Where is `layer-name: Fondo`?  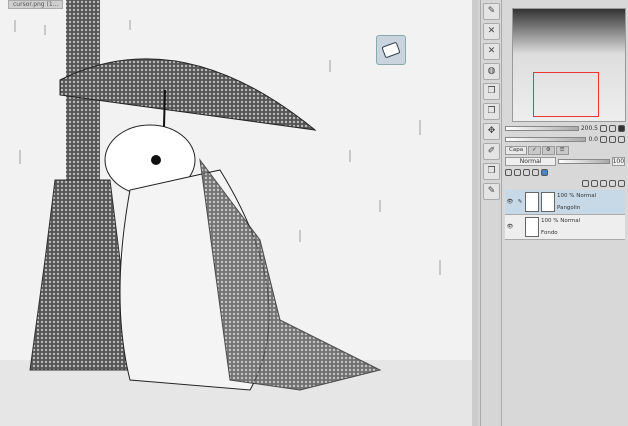
layer-name: Fondo is located at coordinates (549, 233).